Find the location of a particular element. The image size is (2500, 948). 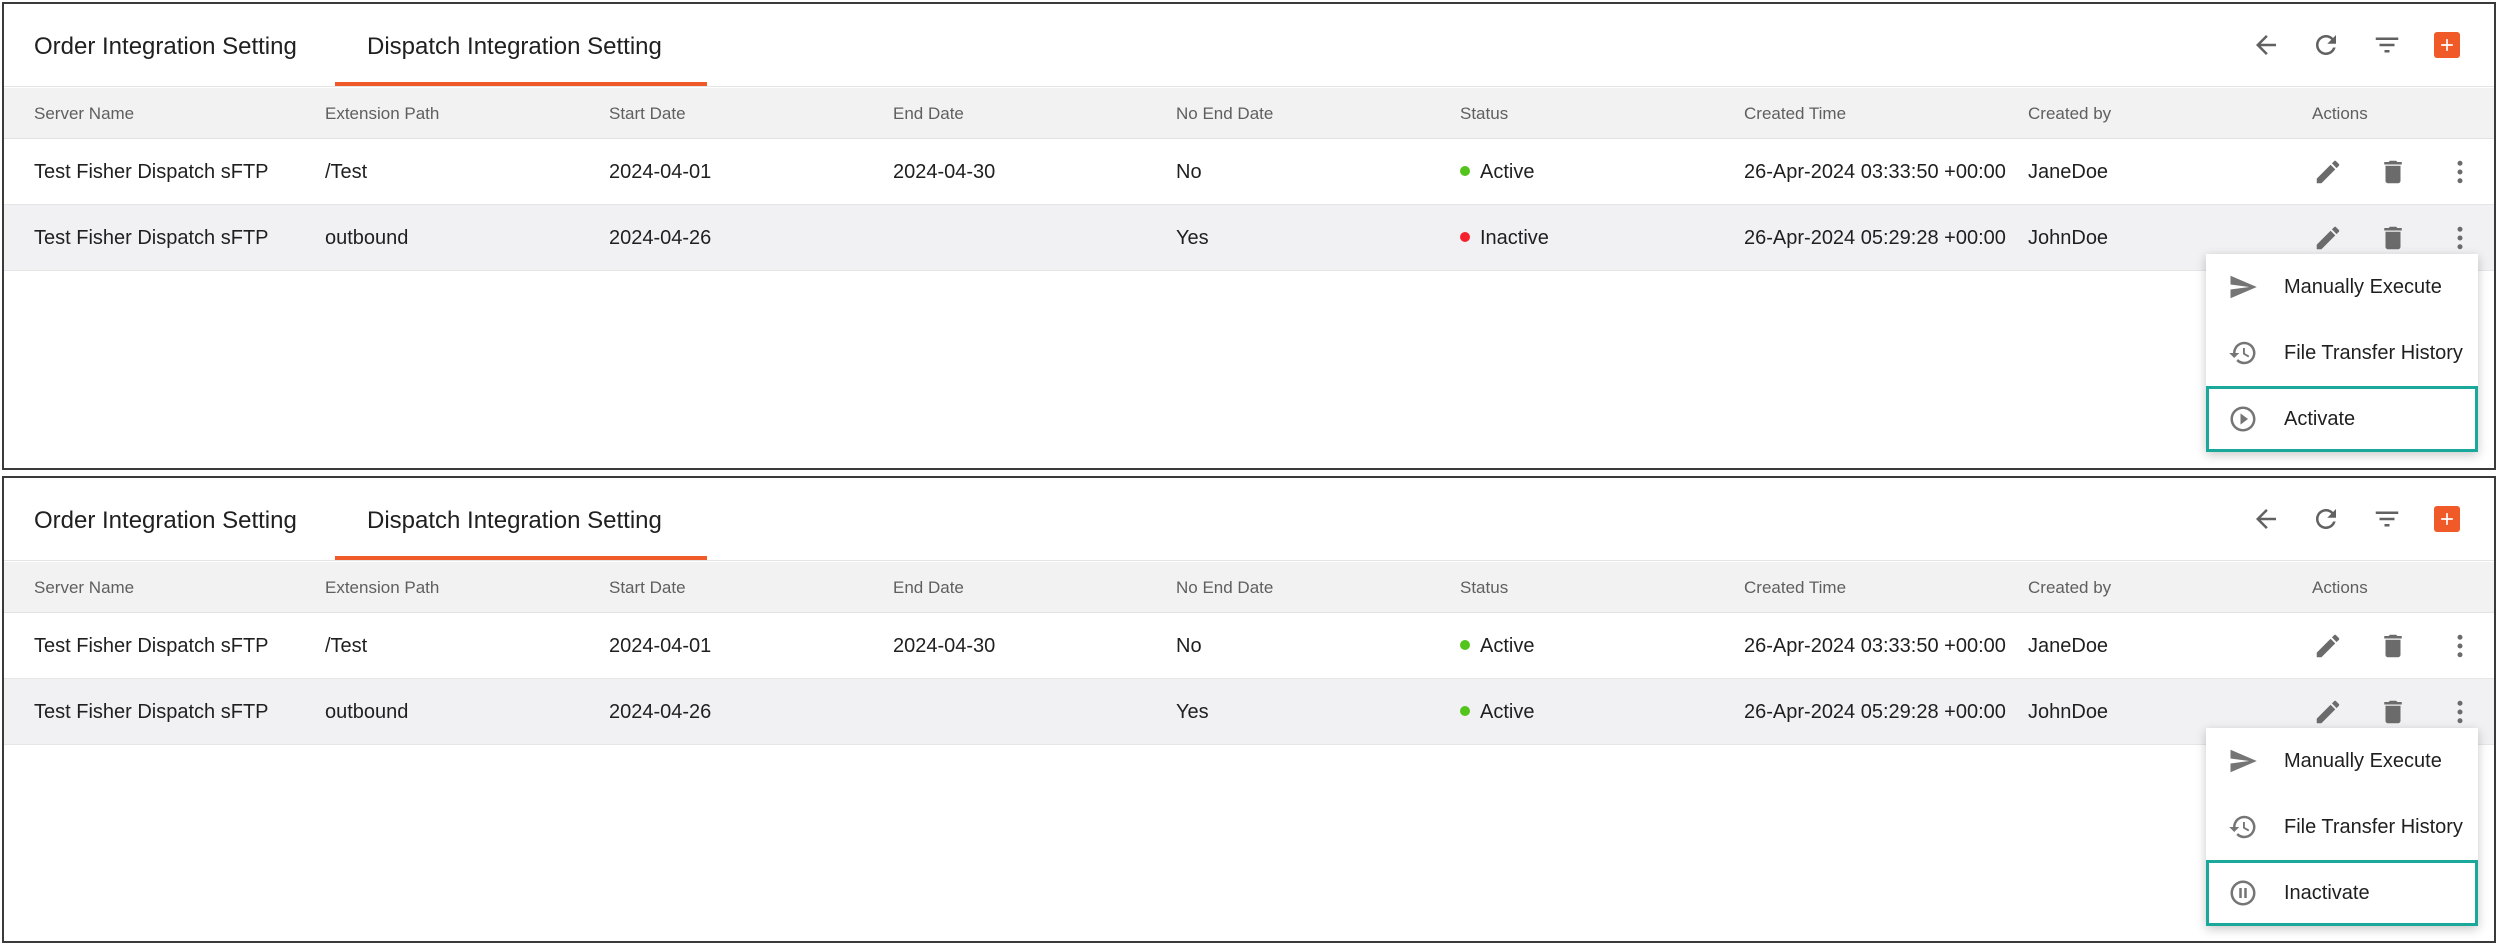

history-icon is located at coordinates (2243, 353).